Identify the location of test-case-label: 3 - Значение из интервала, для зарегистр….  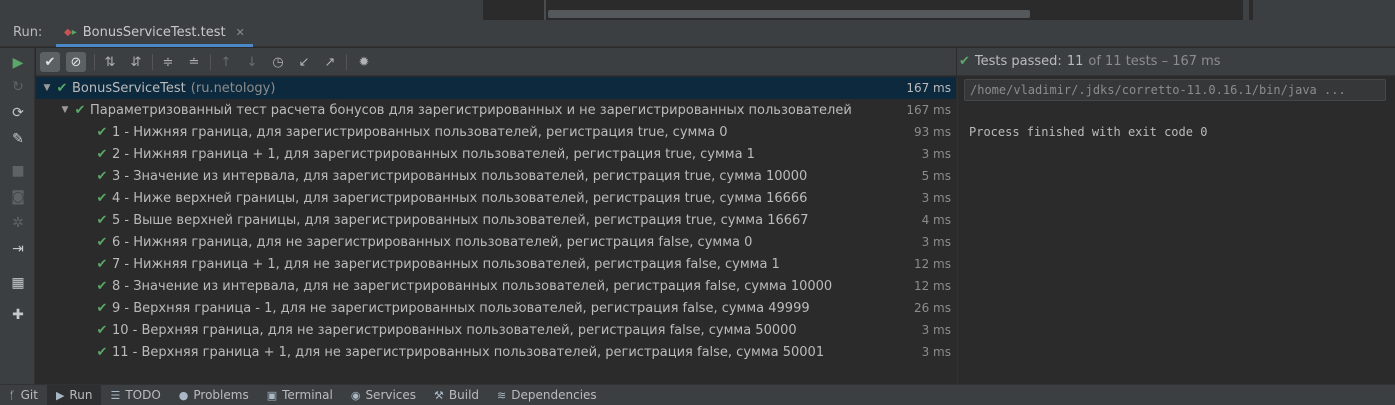
(460, 176).